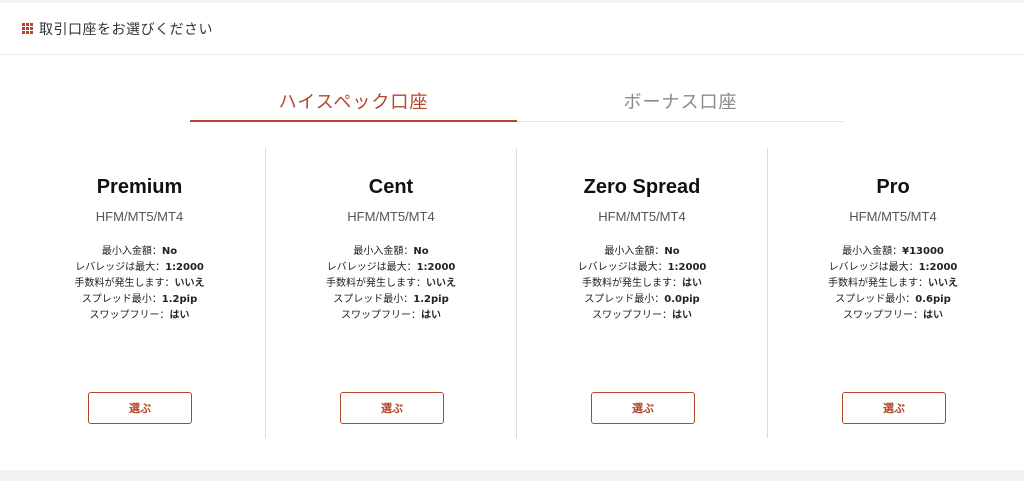 The height and width of the screenshot is (481, 1024). I want to click on account-name: Premium, so click(139, 187).